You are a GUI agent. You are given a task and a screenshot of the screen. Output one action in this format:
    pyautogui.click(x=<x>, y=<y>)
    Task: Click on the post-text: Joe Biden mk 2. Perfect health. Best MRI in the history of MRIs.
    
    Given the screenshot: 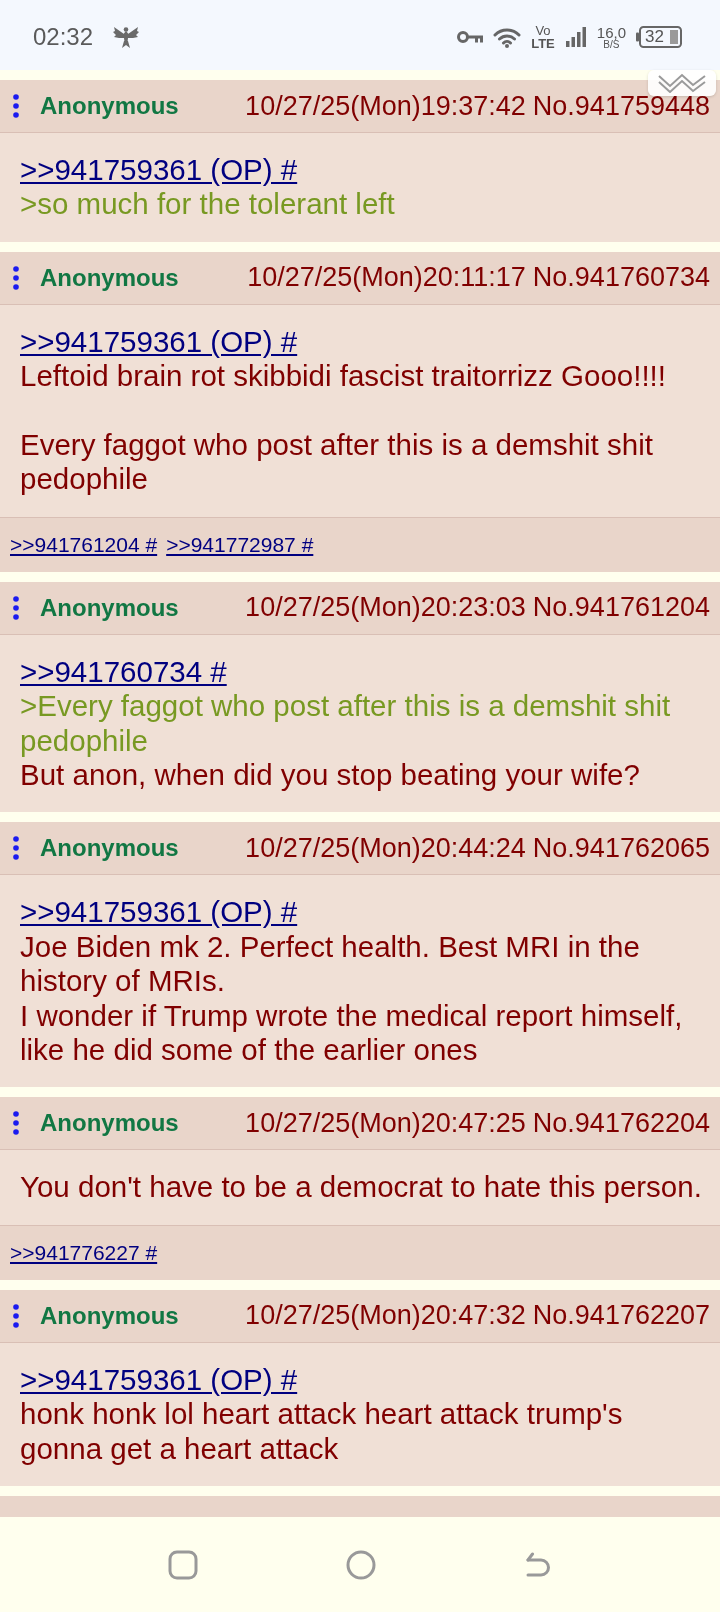 What is the action you would take?
    pyautogui.click(x=330, y=964)
    